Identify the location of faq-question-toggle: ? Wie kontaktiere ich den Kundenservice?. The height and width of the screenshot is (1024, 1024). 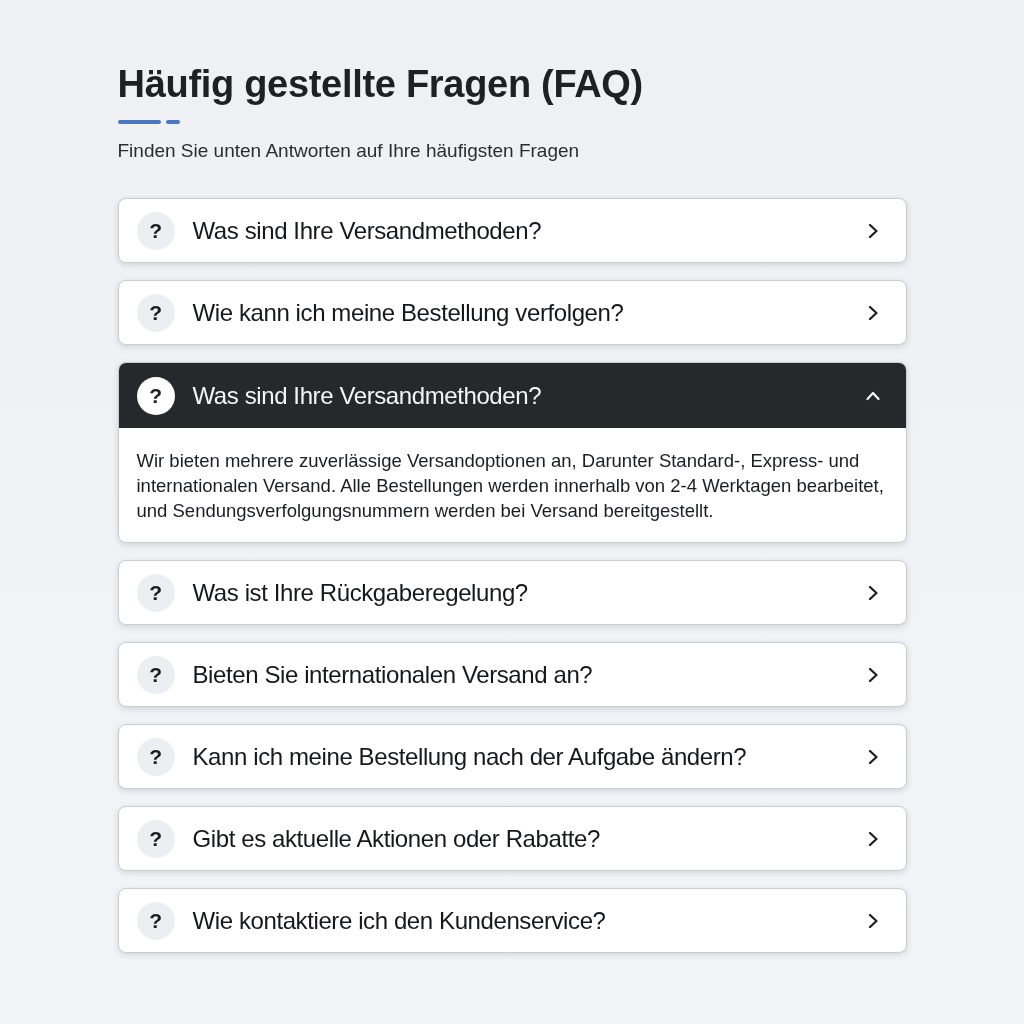
(512, 921).